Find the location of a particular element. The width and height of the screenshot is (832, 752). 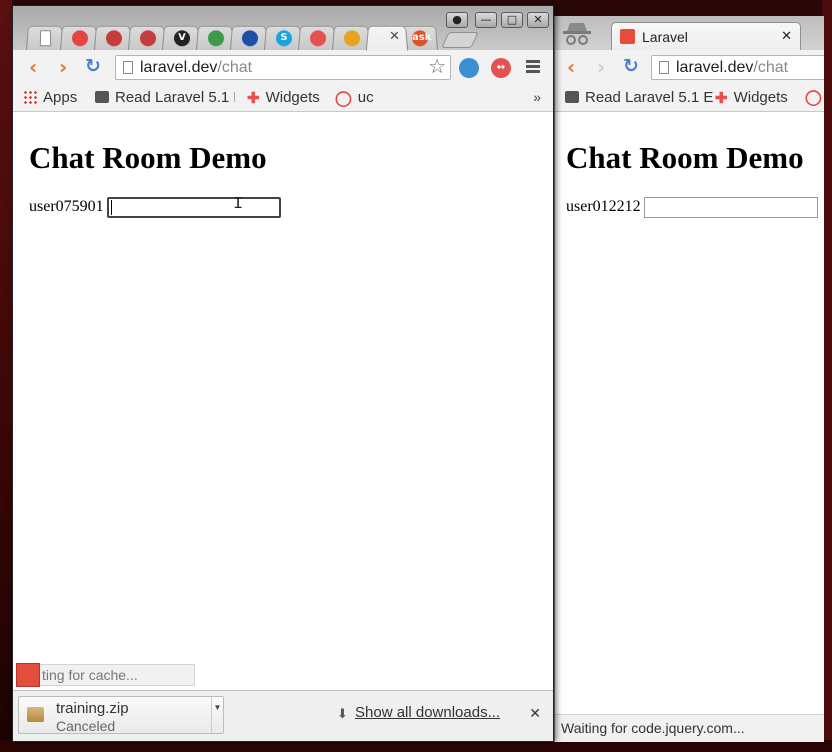

apps-grid-icon is located at coordinates (30, 97).